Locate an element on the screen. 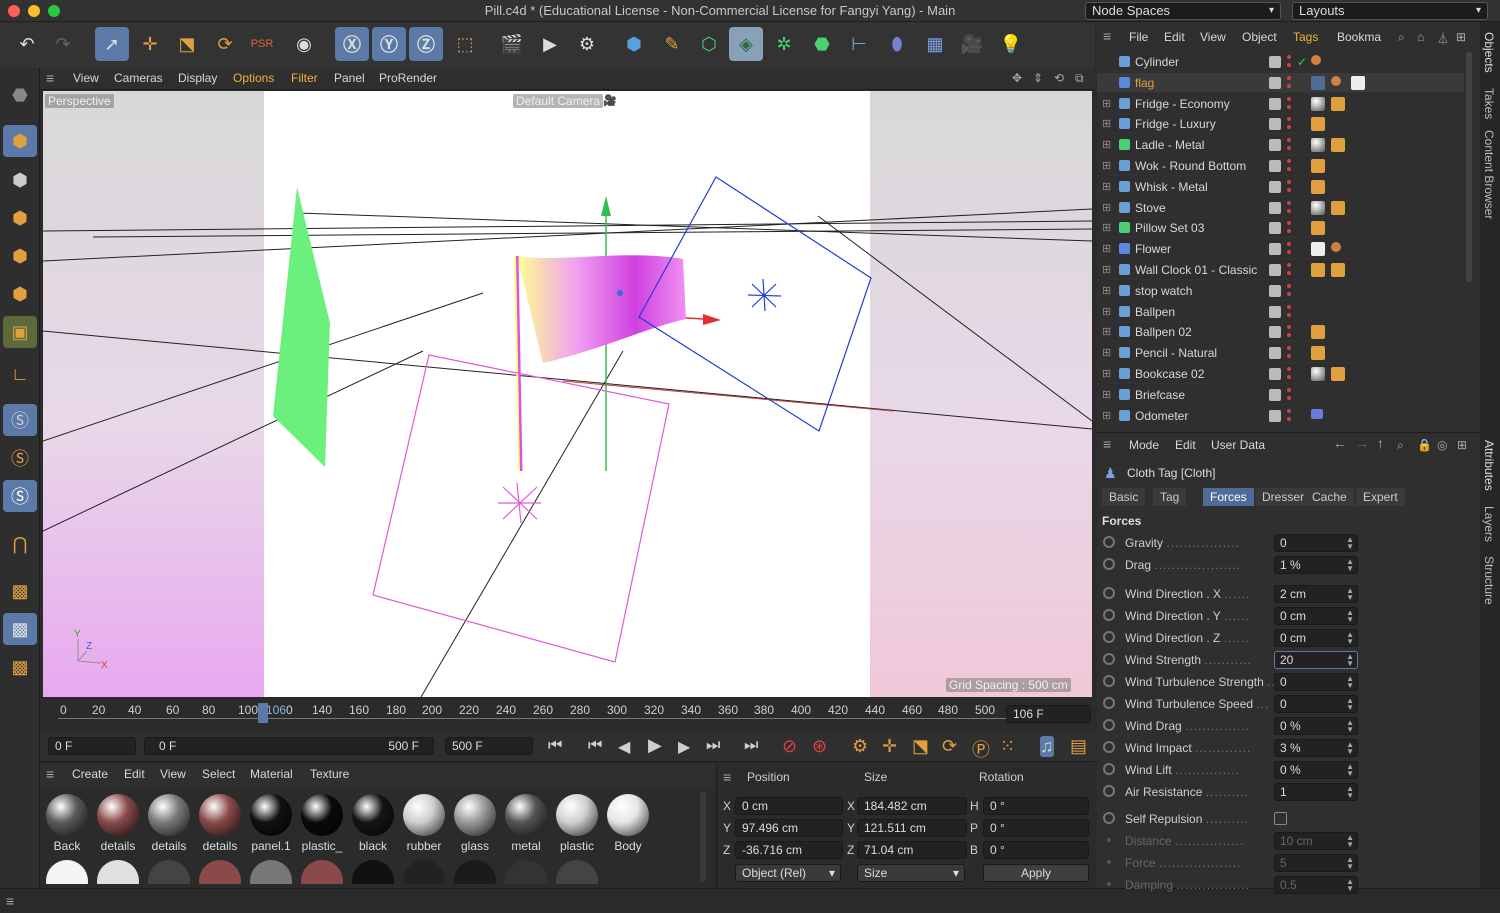 The width and height of the screenshot is (1500, 913). size-field: 71.04 cm is located at coordinates (912, 850).